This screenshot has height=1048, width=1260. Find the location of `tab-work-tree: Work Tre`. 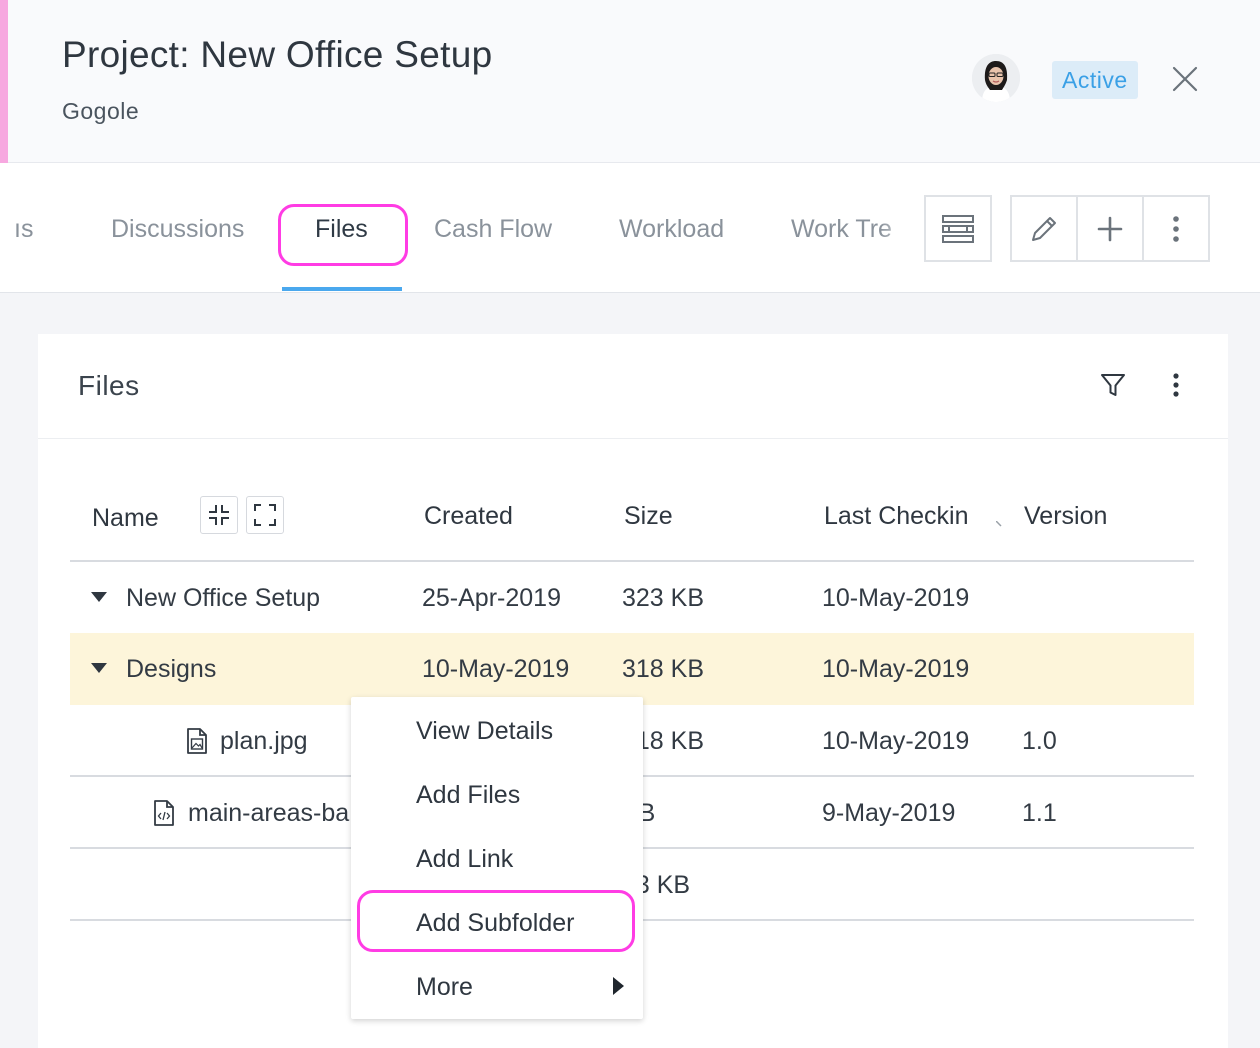

tab-work-tree: Work Tre is located at coordinates (841, 229).